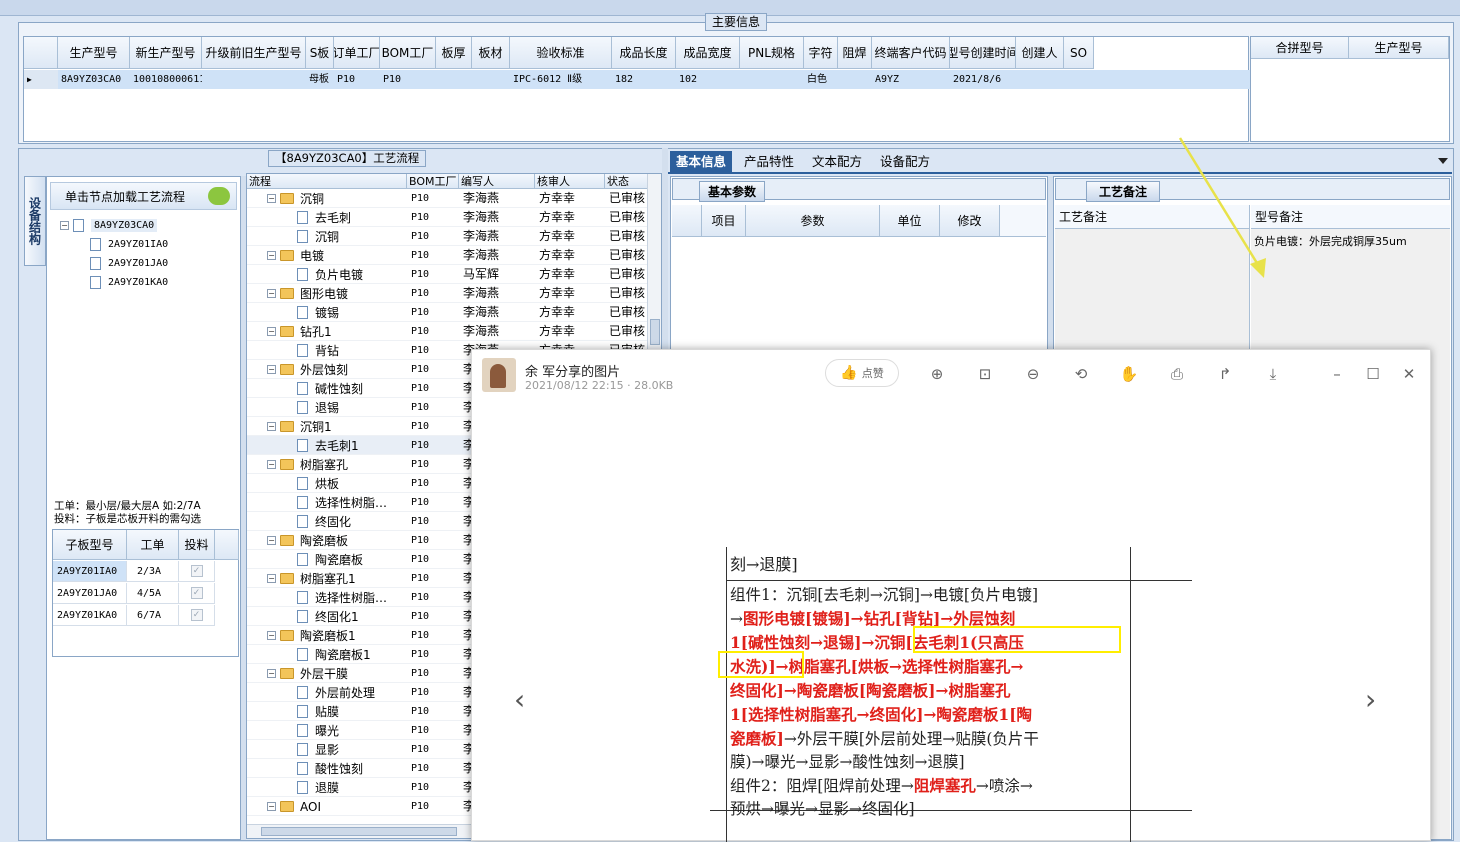 This screenshot has height=842, width=1460. I want to click on process-header-row: 流程 BOM工厂 编写人 核审人 状态, so click(454, 181).